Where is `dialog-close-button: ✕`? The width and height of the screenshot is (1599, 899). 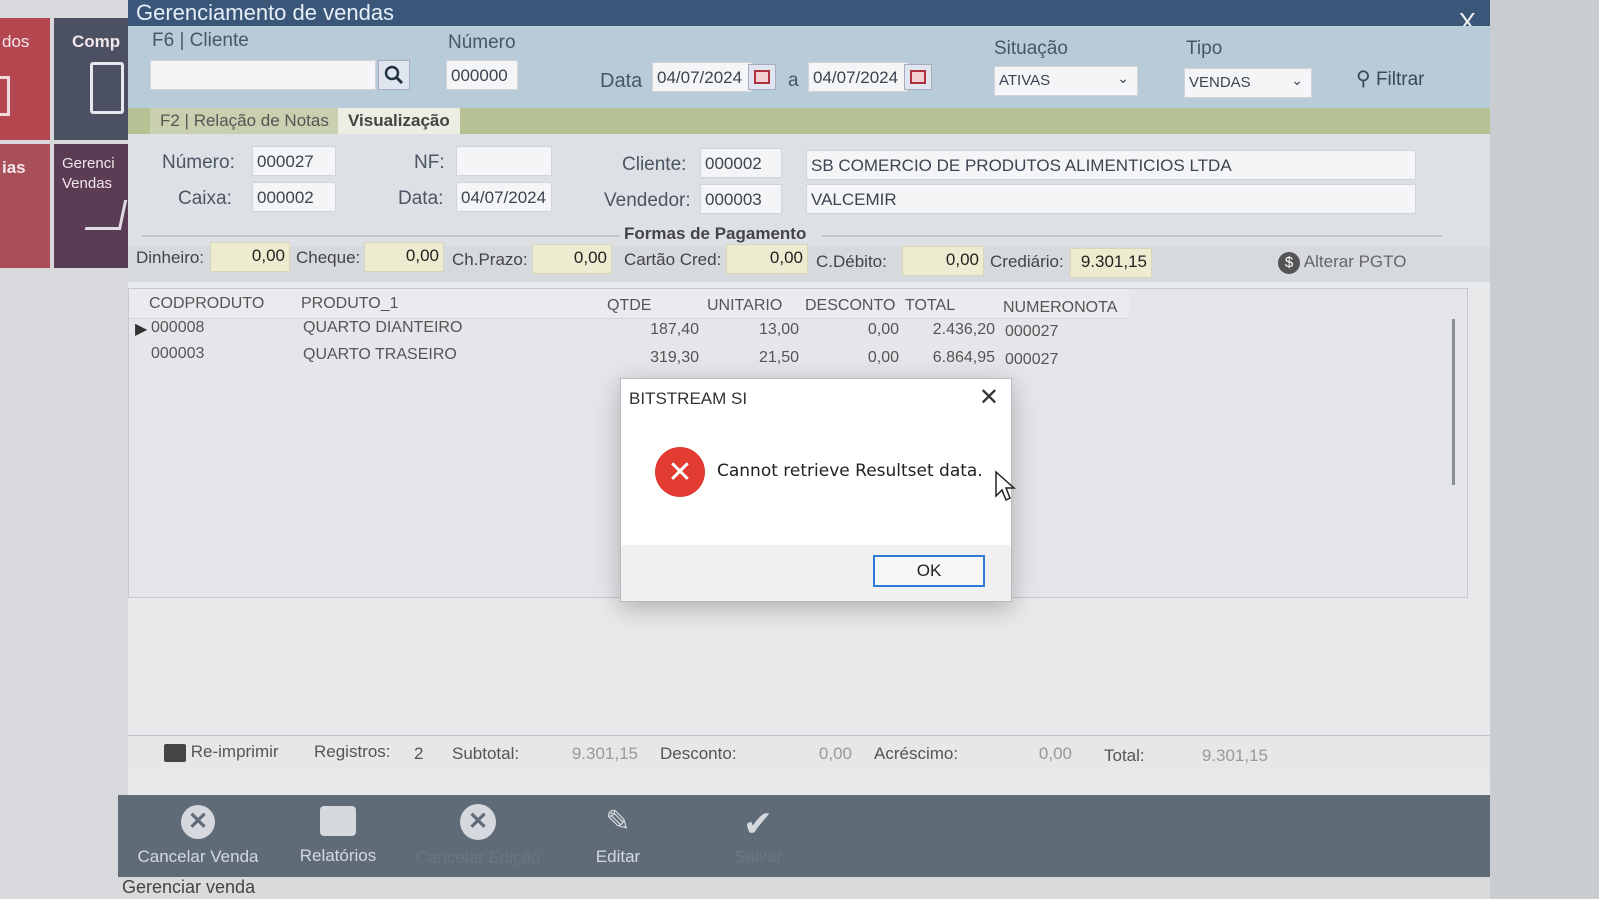 dialog-close-button: ✕ is located at coordinates (989, 397).